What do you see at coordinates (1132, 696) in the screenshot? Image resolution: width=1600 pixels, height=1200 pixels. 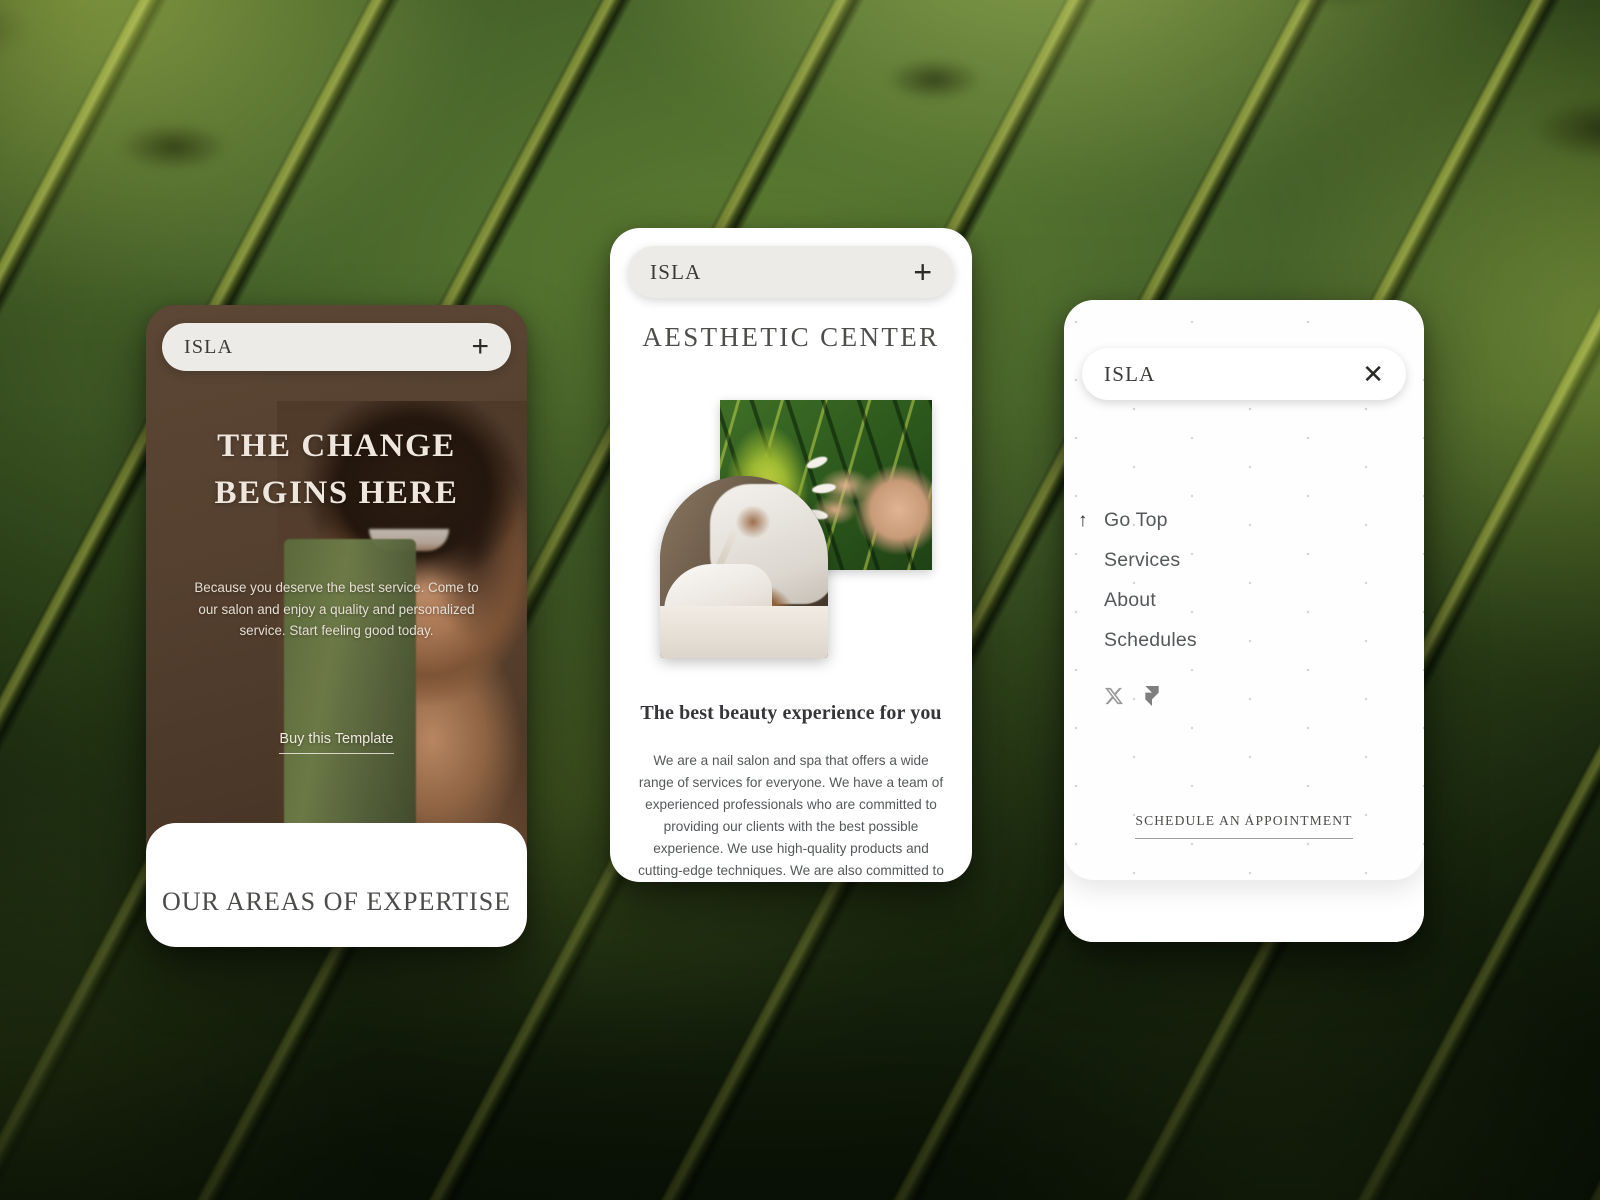 I see `social-links` at bounding box center [1132, 696].